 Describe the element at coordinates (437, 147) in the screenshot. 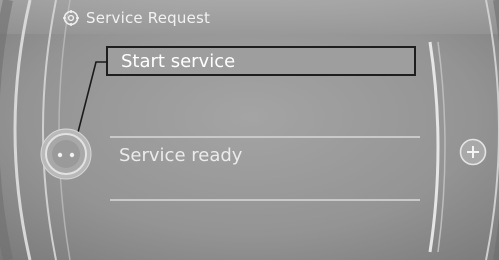

I see `scroll-track` at that location.